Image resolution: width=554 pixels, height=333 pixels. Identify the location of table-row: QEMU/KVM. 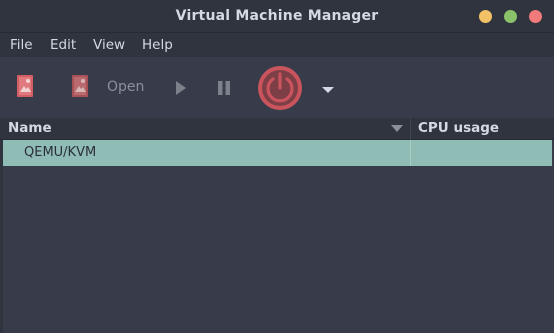
(277, 153).